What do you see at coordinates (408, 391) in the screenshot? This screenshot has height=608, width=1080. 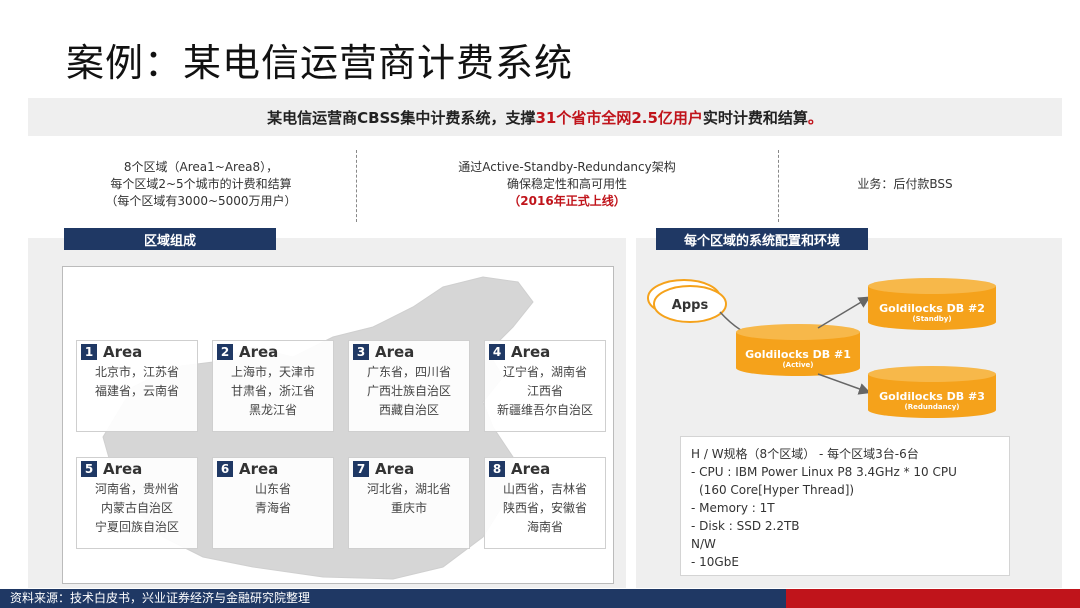 I see `area-province: 广西壮族自治区` at bounding box center [408, 391].